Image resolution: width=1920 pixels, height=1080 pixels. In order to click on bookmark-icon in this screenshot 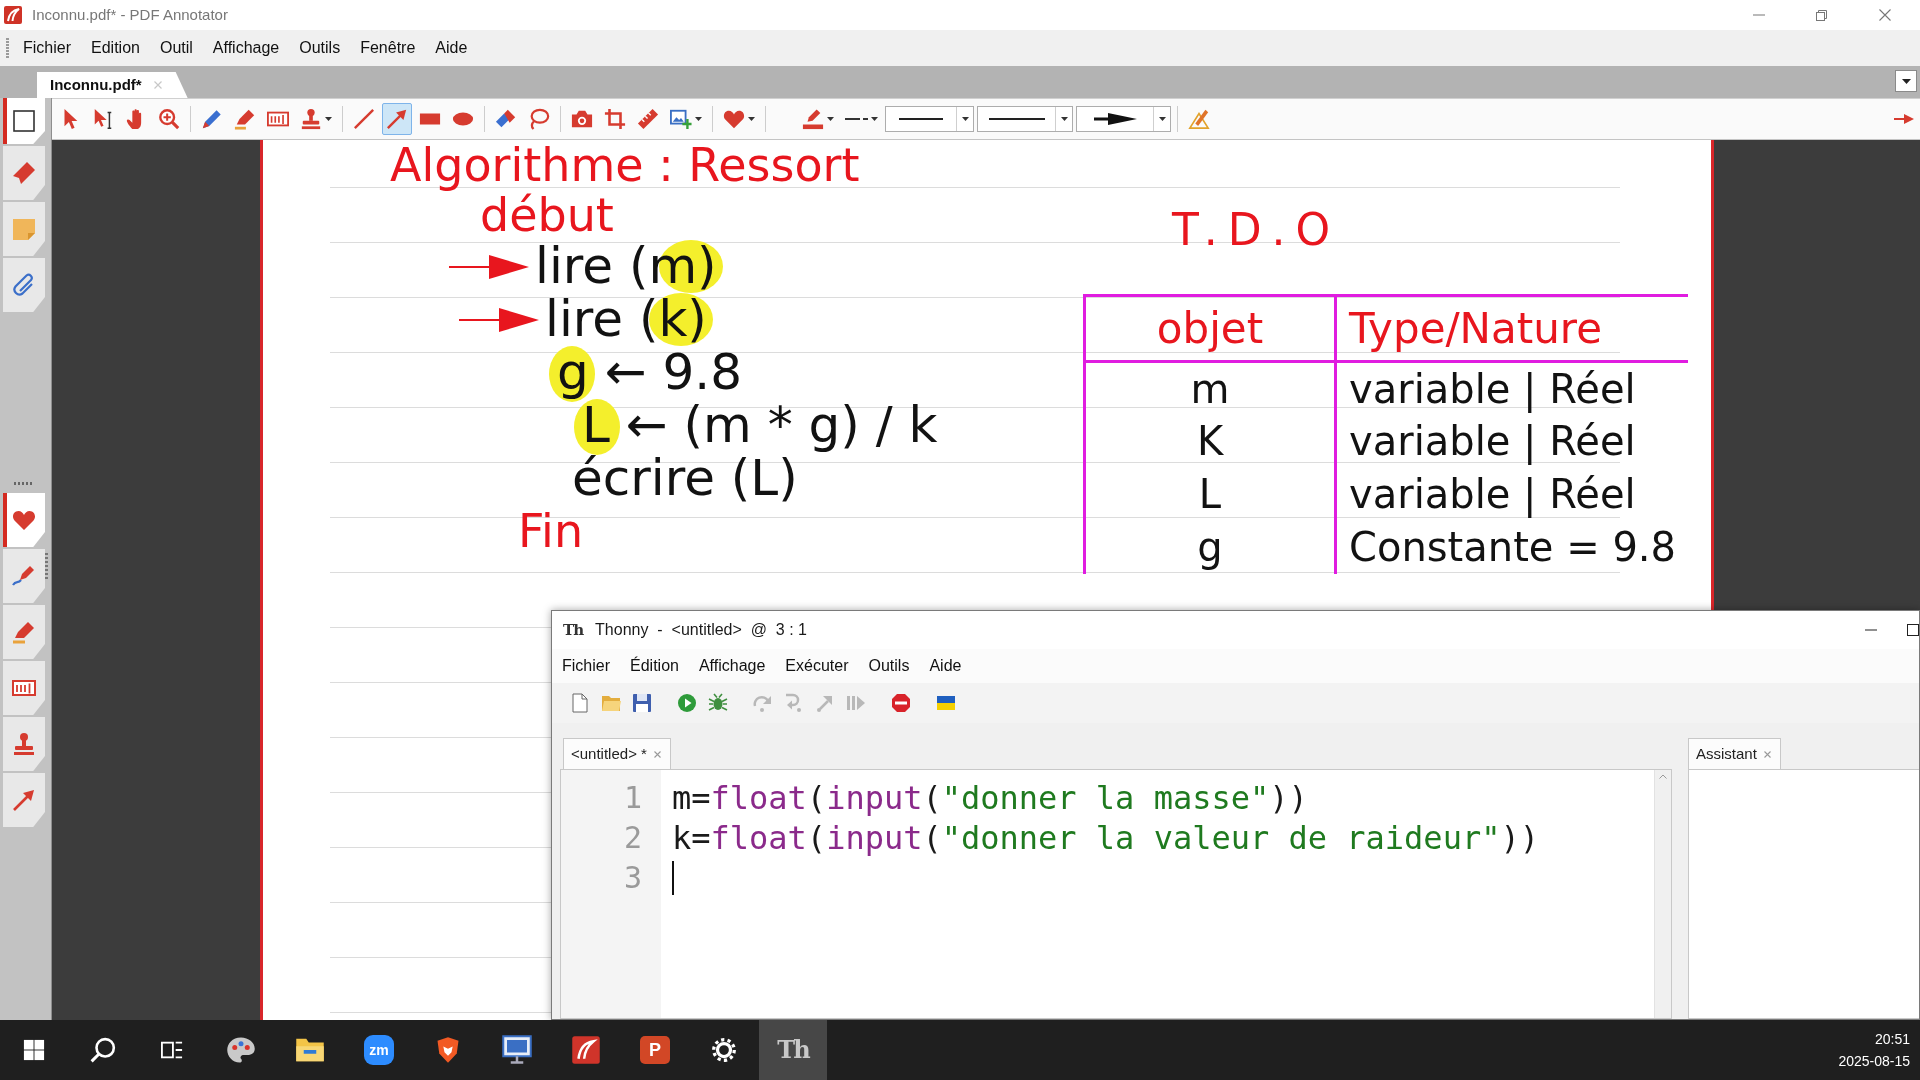, I will do `click(24, 173)`.